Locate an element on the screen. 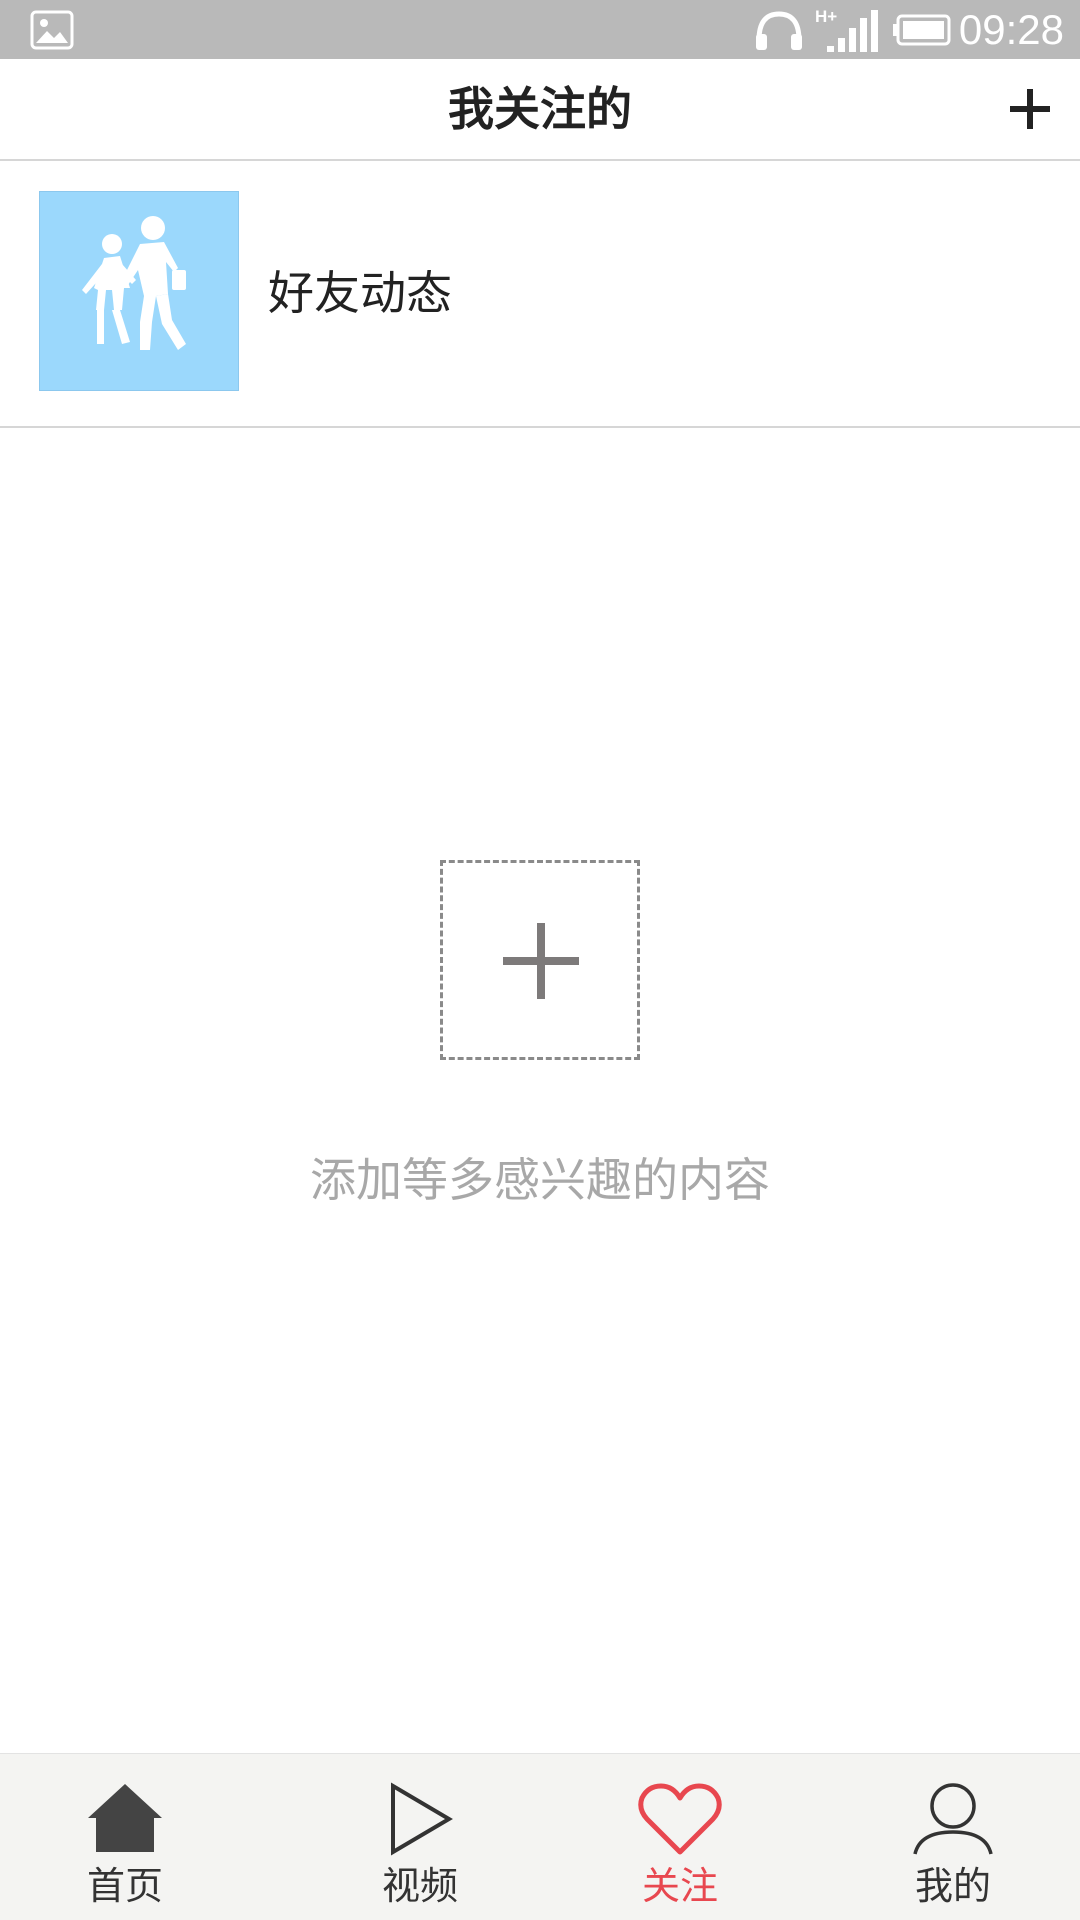 Image resolution: width=1080 pixels, height=1920 pixels. status-icons: H+ 09:28 is located at coordinates (908, 29).